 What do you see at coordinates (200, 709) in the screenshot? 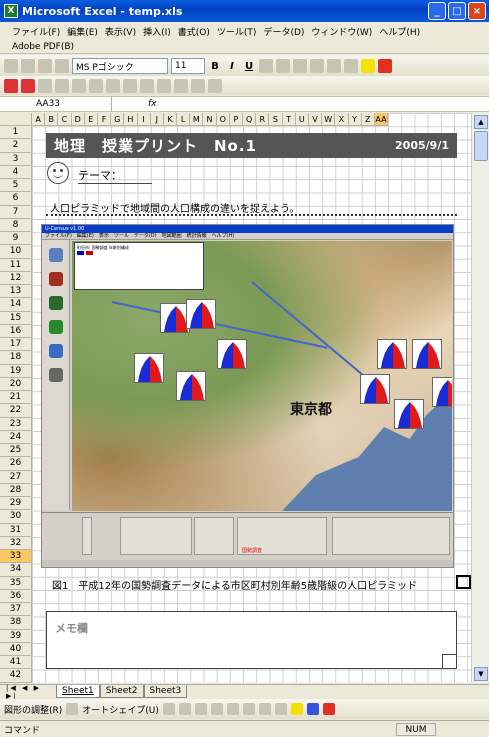
I see `rectangle-icon` at bounding box center [200, 709].